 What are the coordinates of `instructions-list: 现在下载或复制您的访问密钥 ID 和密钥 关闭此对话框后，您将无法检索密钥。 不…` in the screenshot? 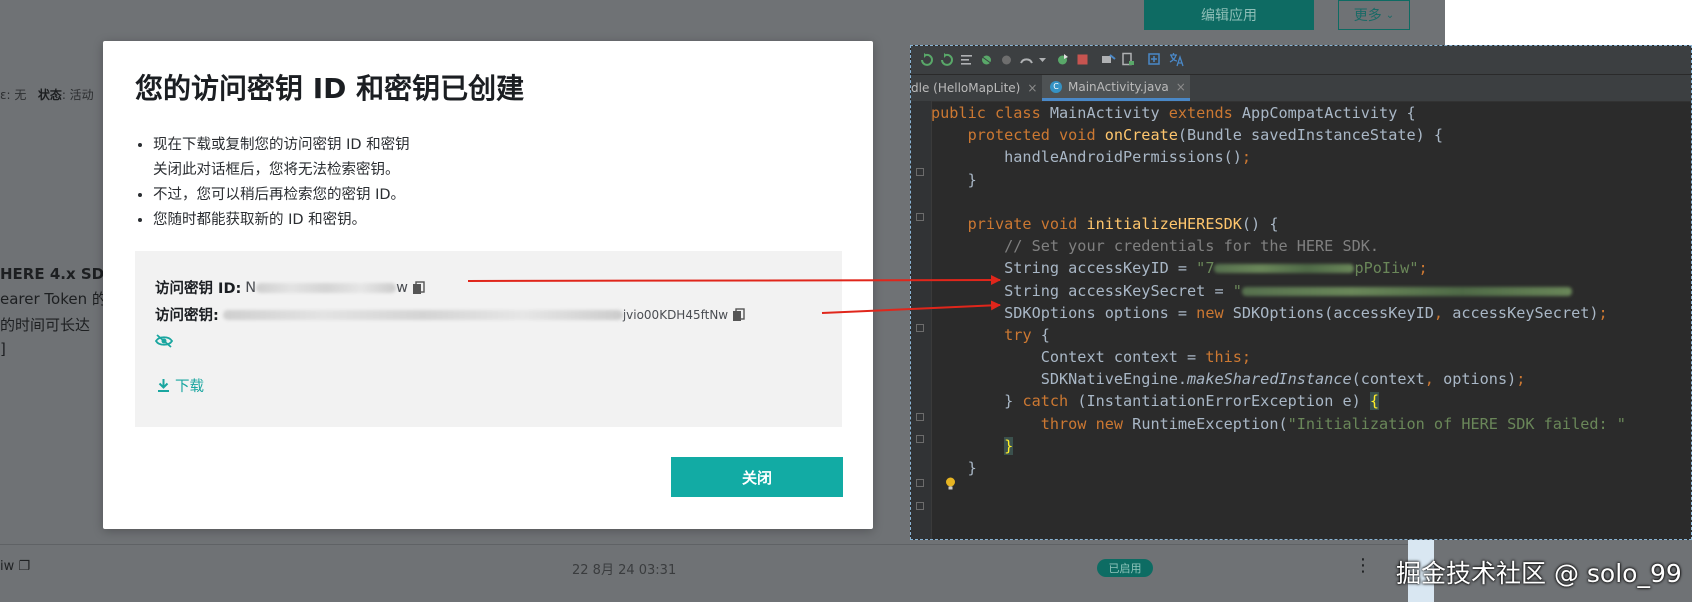 It's located at (272, 183).